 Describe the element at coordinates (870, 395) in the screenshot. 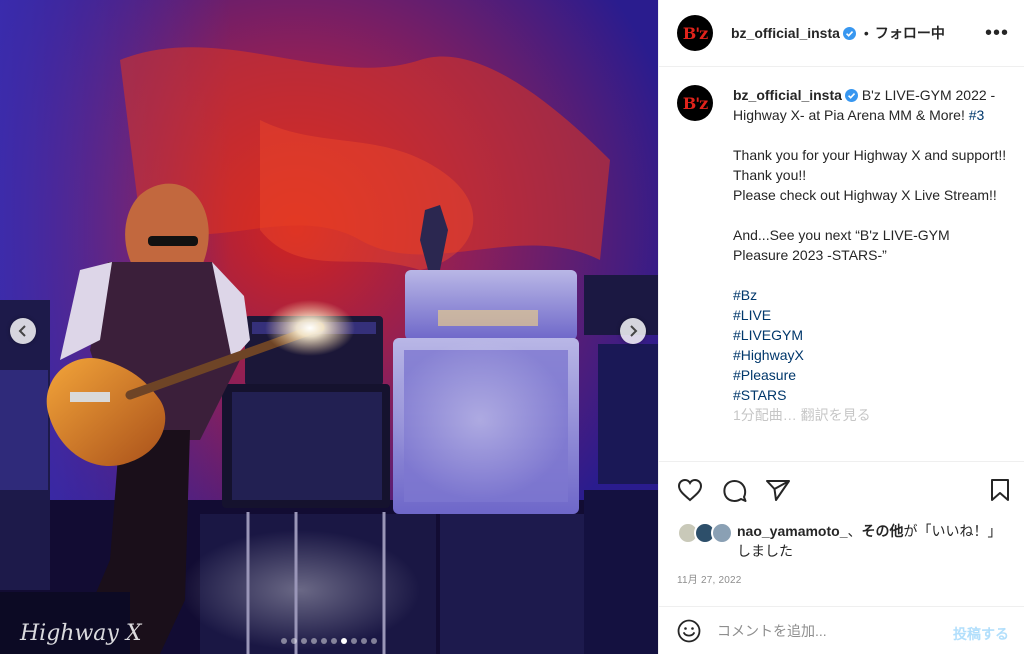

I see `hashtag-link: #STARS` at that location.